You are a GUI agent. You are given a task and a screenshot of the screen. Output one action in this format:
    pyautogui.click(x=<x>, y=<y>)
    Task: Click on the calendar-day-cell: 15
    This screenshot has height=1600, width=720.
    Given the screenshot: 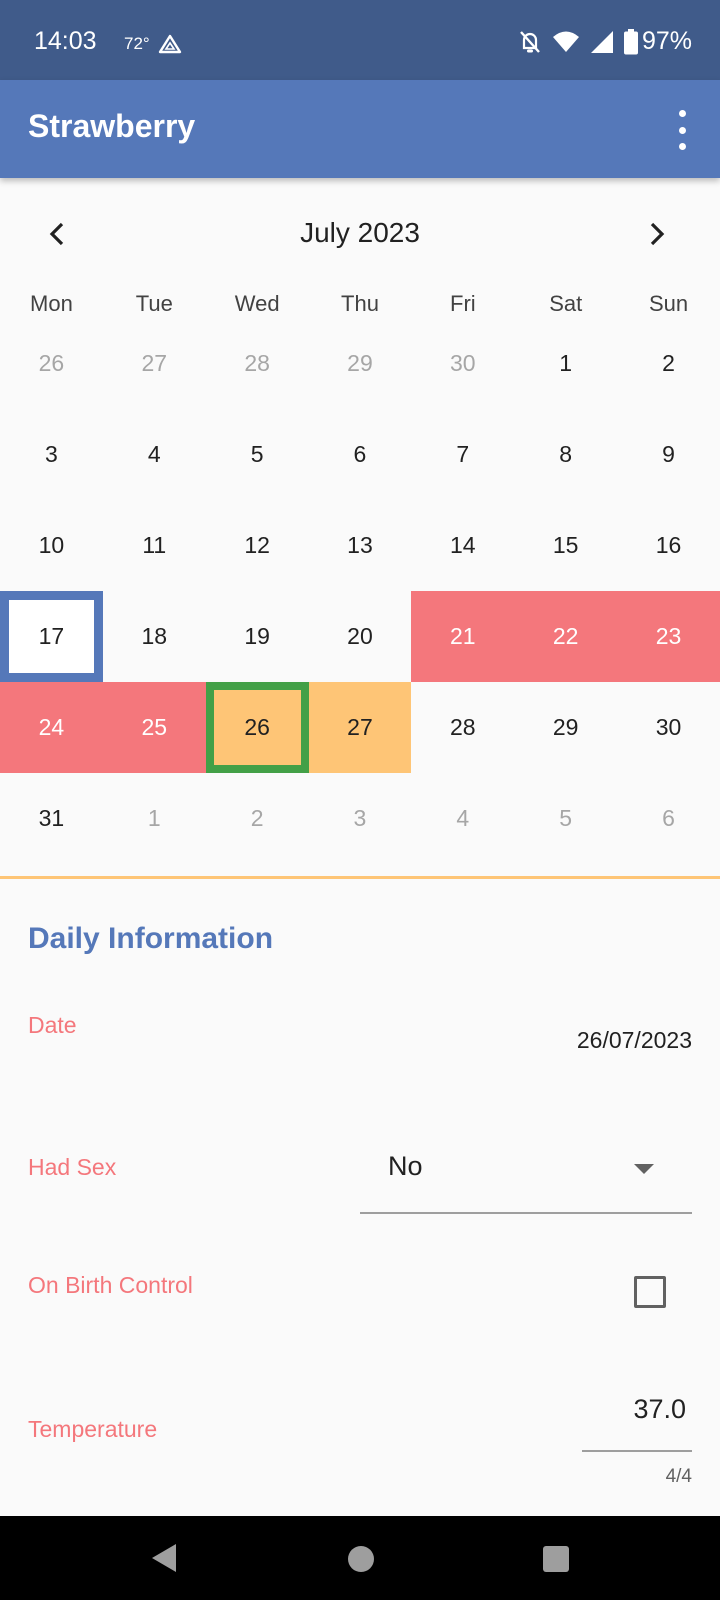 What is the action you would take?
    pyautogui.click(x=565, y=545)
    